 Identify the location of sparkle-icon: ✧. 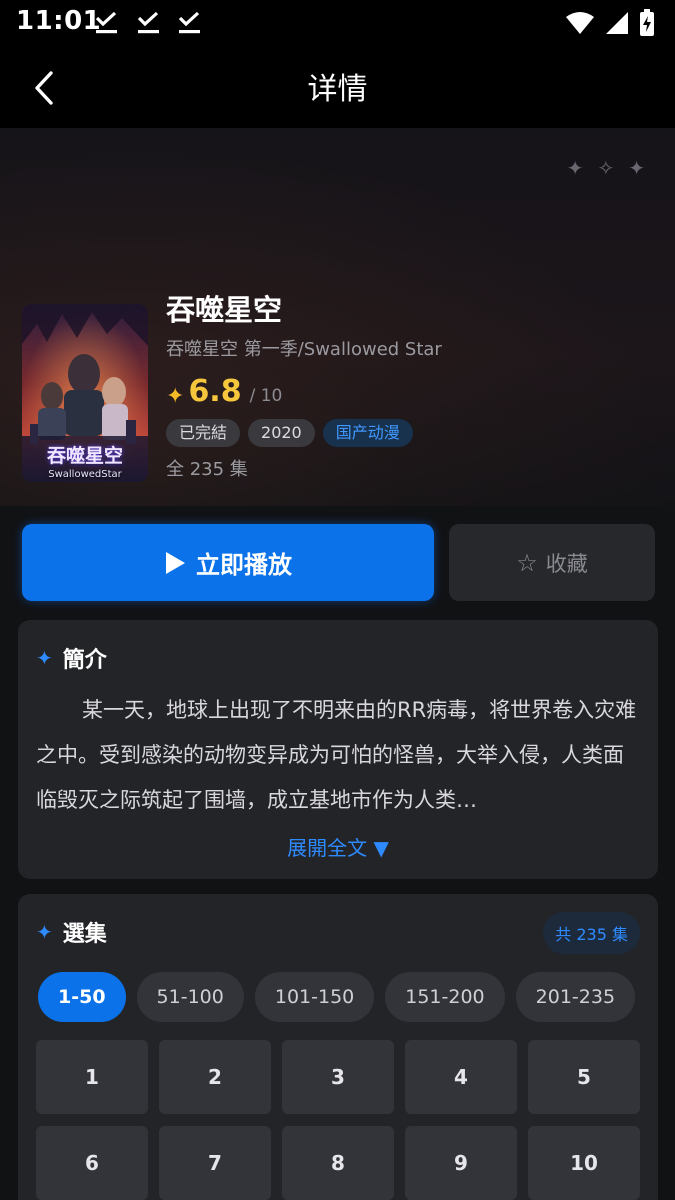
(606, 168).